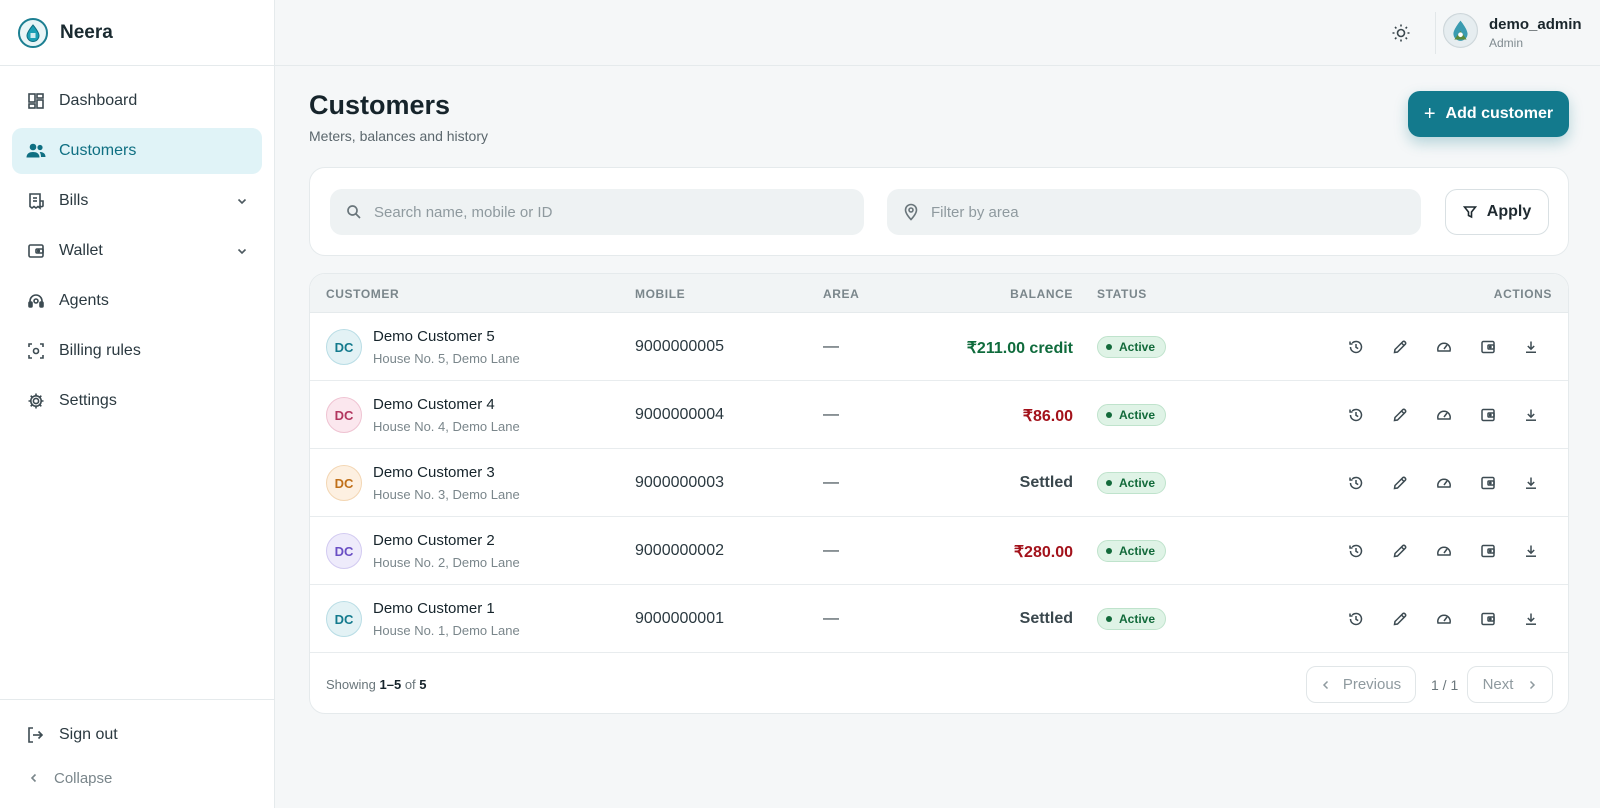  I want to click on sidebar-item-settings: Settings, so click(137, 401).